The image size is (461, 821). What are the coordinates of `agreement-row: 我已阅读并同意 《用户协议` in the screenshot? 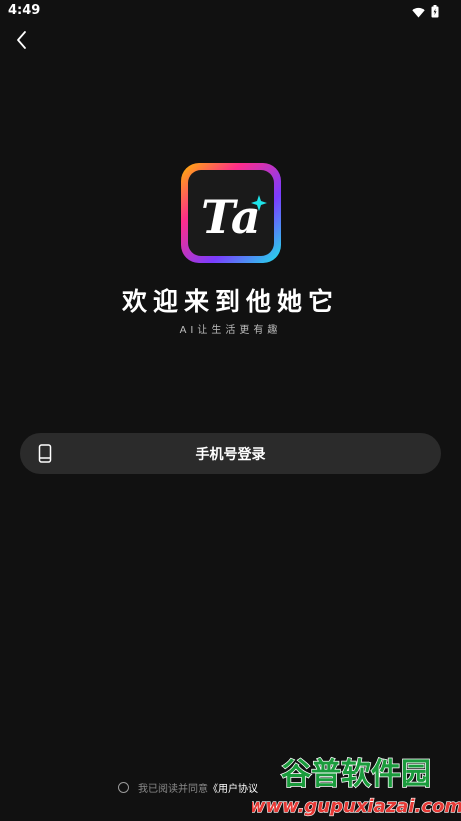 It's located at (188, 787).